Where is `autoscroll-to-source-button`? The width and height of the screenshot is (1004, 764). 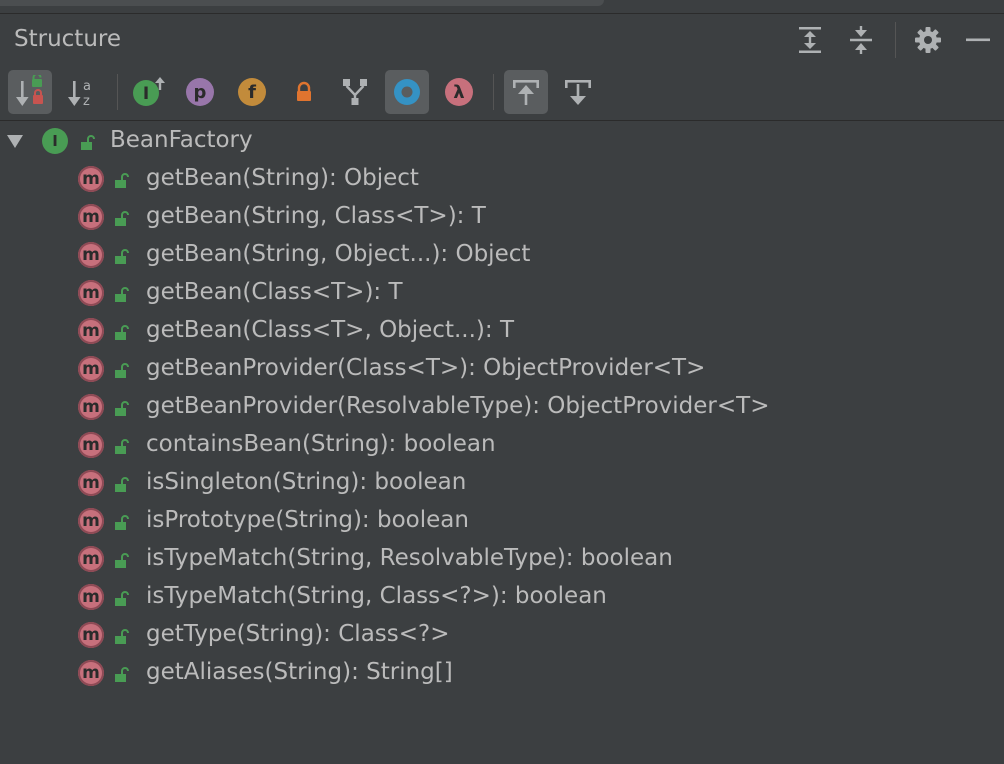 autoscroll-to-source-button is located at coordinates (526, 92).